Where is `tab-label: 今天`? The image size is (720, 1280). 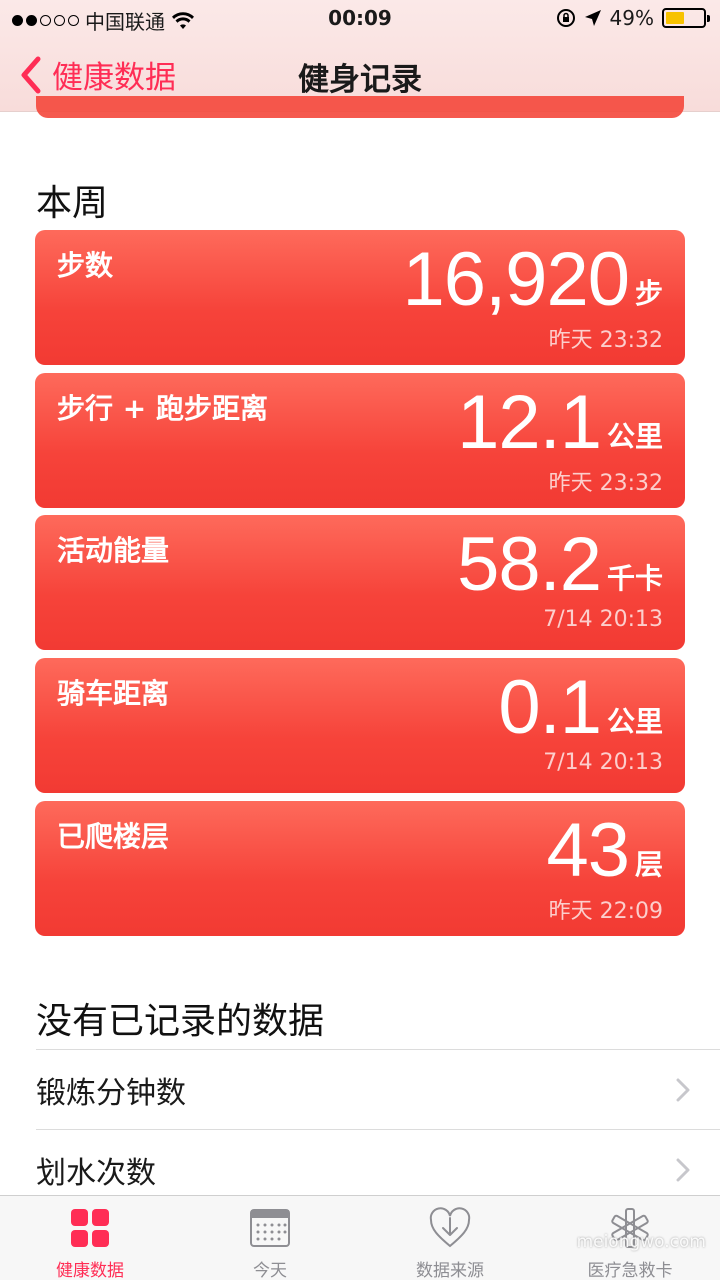
tab-label: 今天 is located at coordinates (270, 1270).